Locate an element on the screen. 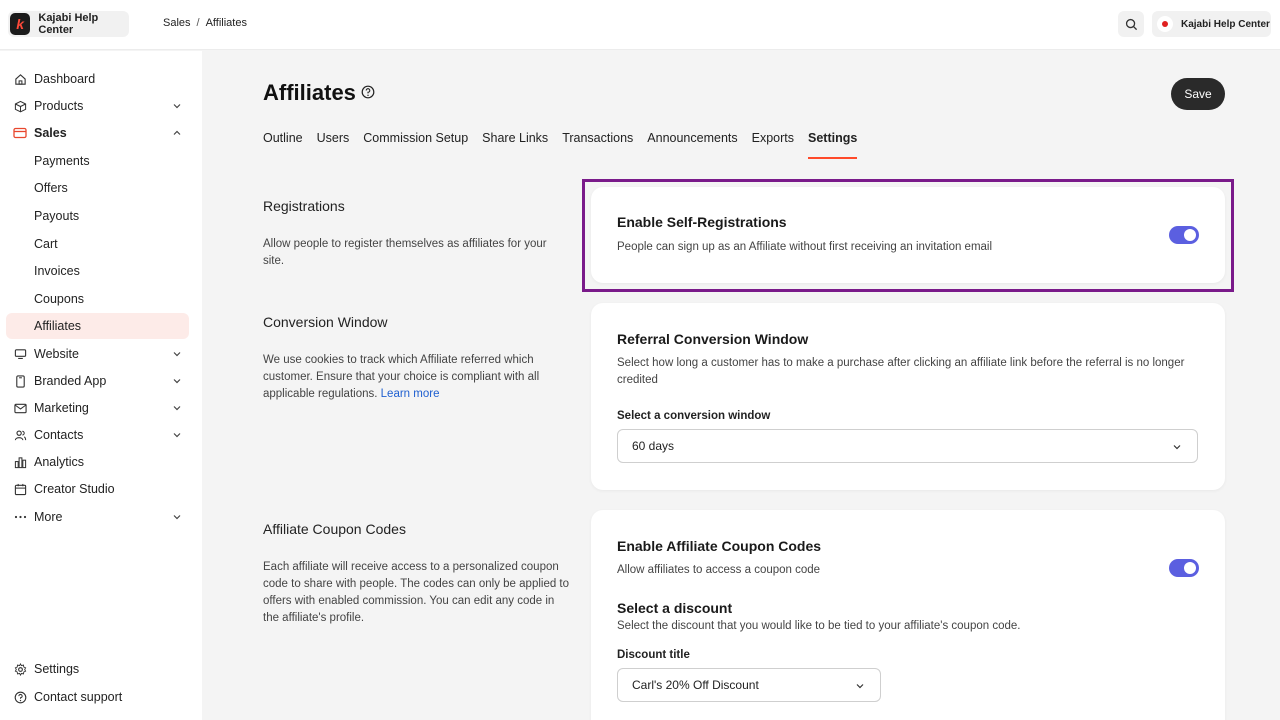 The image size is (1280, 720). select-value: Carl's 20% Off Discount is located at coordinates (695, 685).